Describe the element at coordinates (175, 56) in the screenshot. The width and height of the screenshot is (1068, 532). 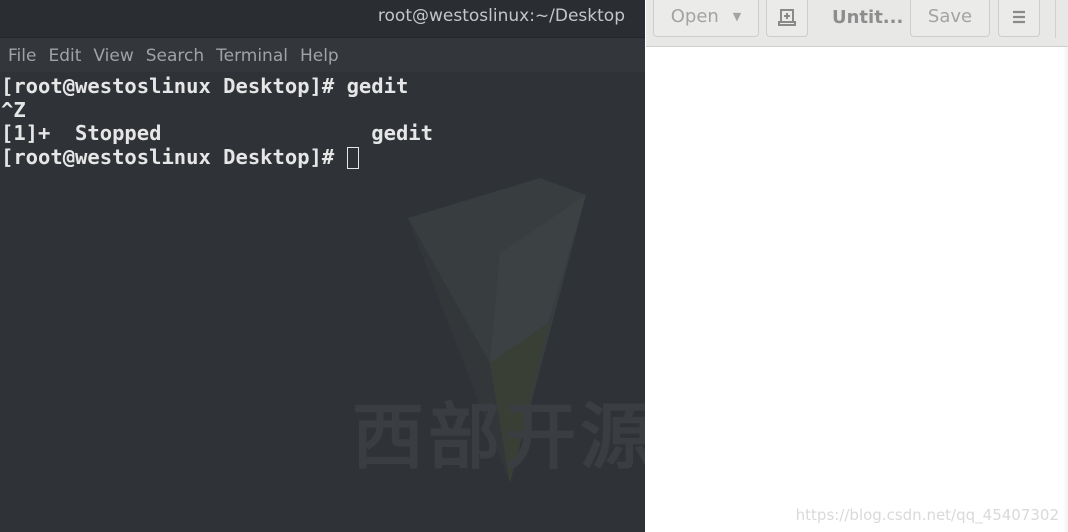
I see `menu-search: Search` at that location.